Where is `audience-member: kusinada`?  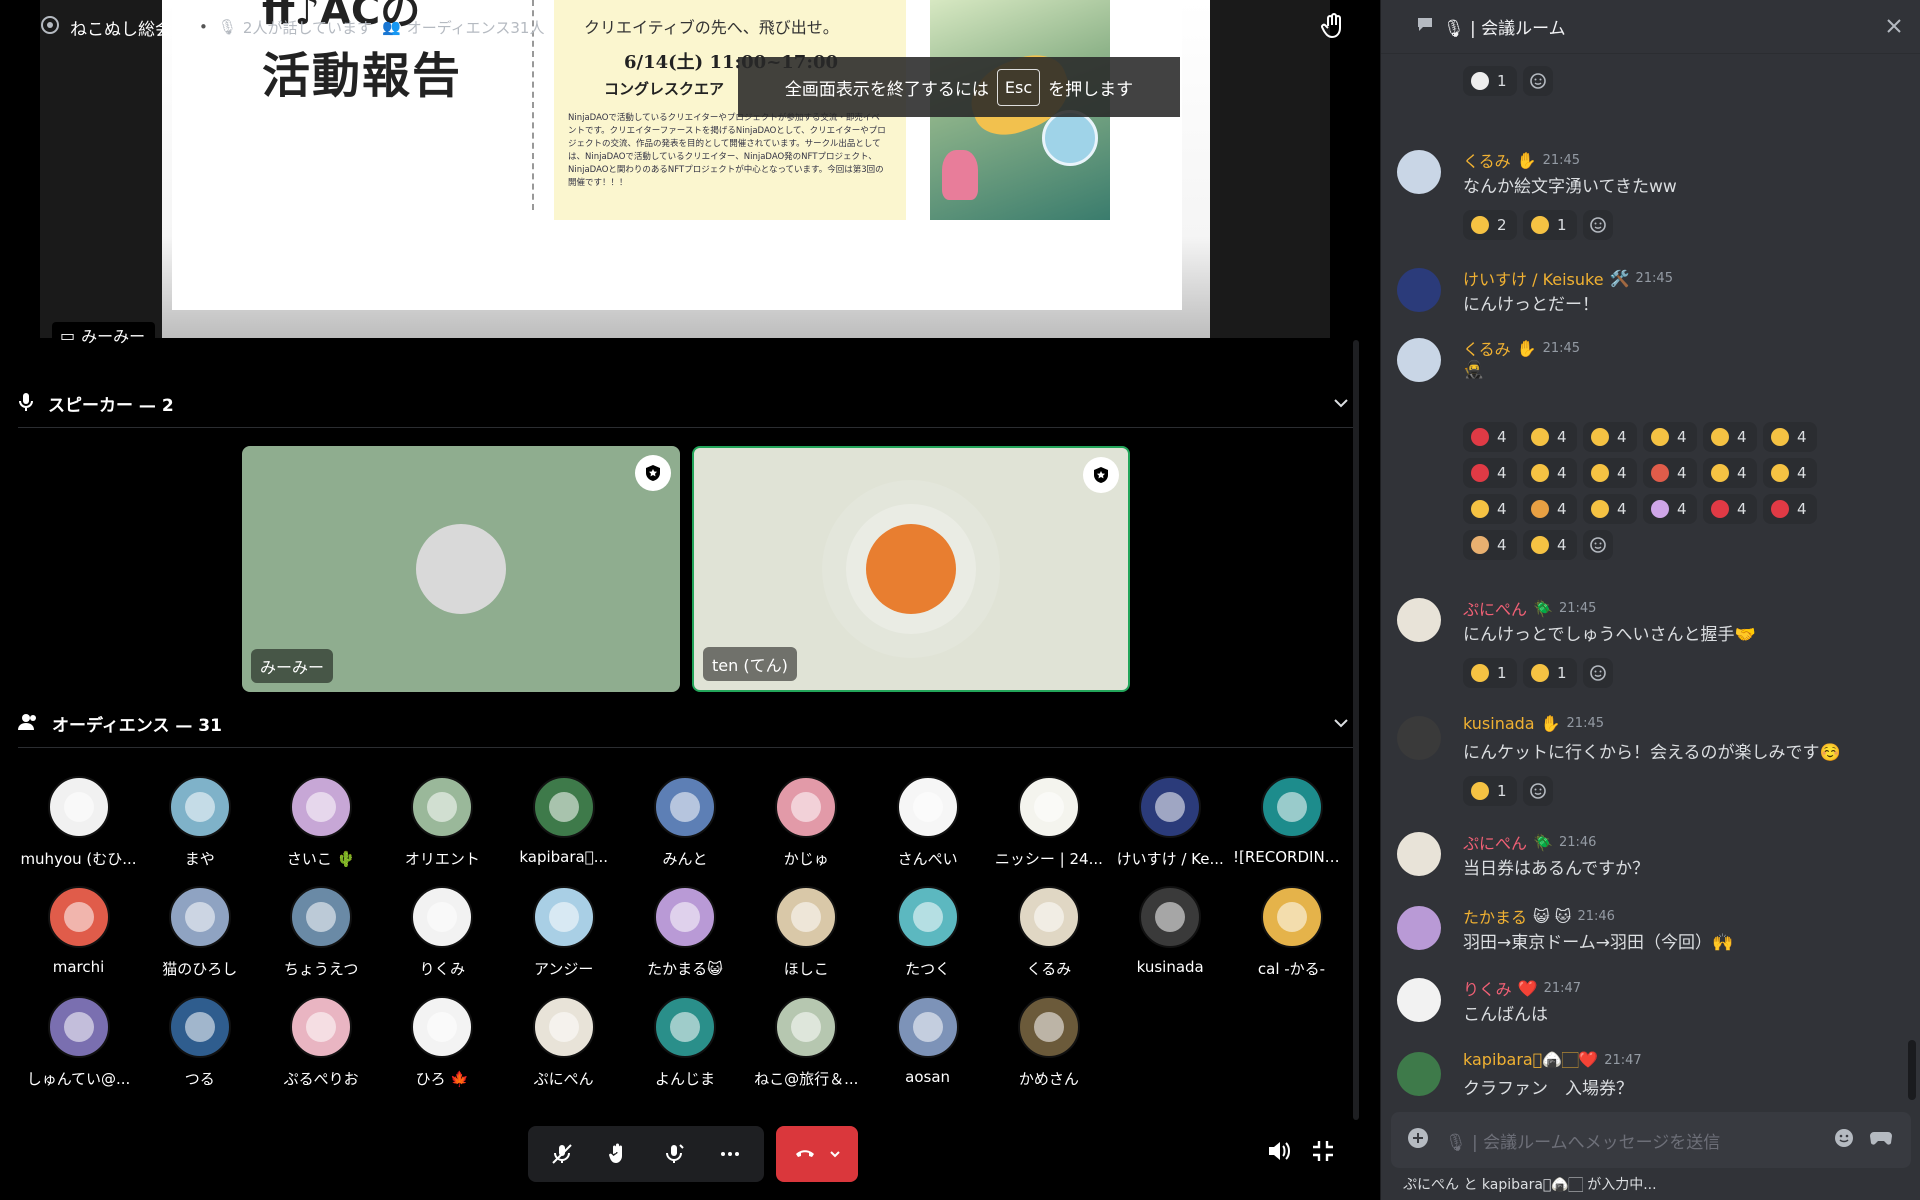
audience-member: kusinada is located at coordinates (1170, 931).